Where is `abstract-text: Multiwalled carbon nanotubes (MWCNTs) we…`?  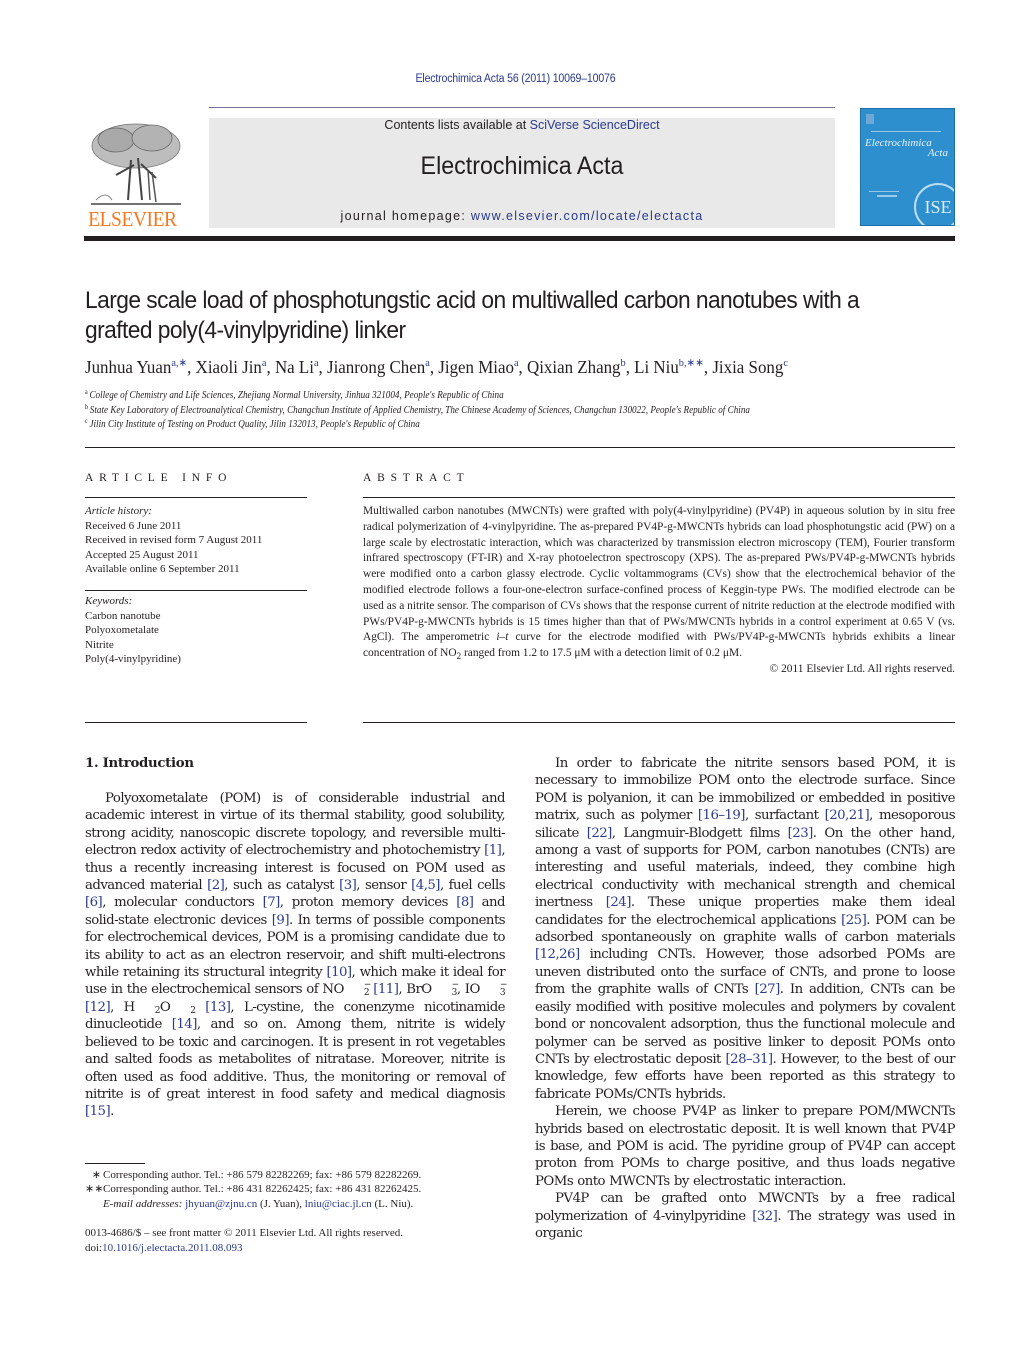 abstract-text: Multiwalled carbon nanotubes (MWCNTs) we… is located at coordinates (659, 583).